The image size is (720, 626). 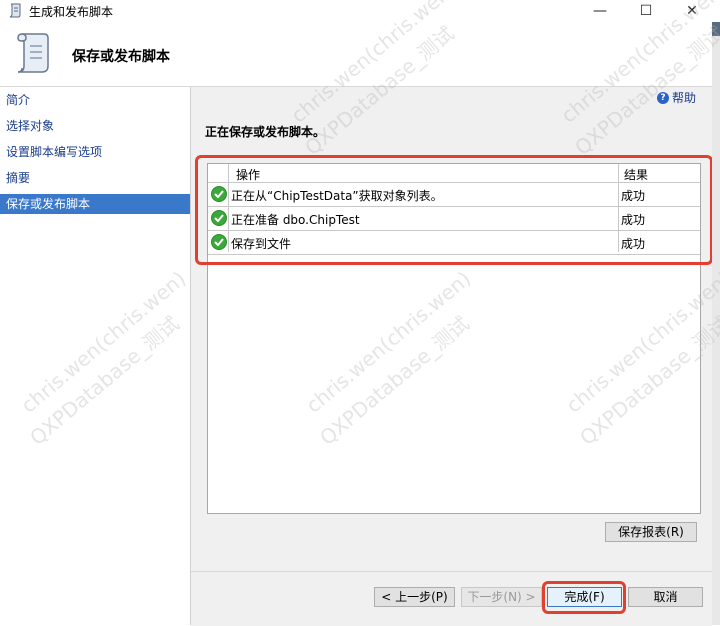 I want to click on help-icon: ?, so click(x=663, y=97).